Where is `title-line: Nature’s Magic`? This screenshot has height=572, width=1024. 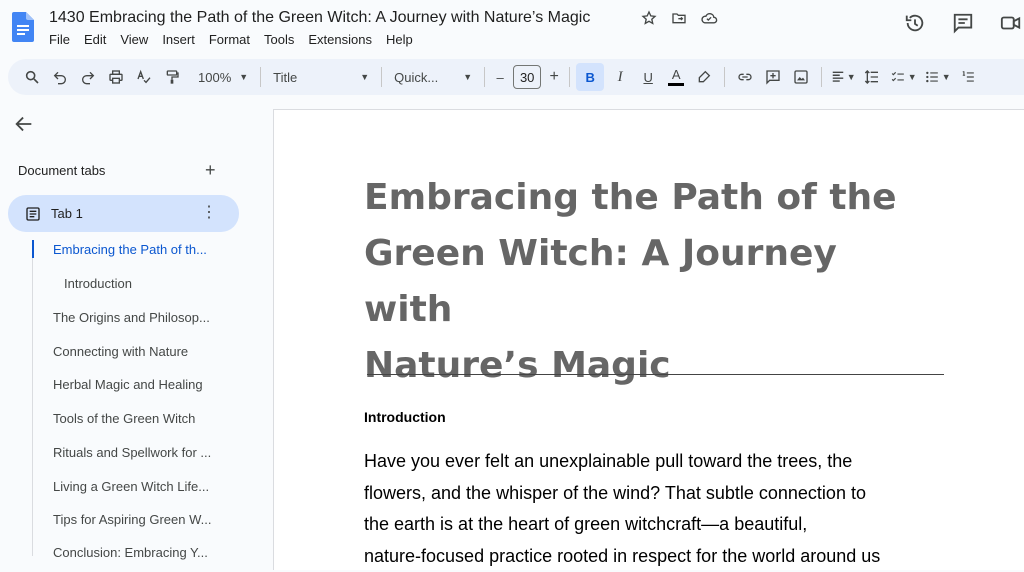 title-line: Nature’s Magic is located at coordinates (644, 366).